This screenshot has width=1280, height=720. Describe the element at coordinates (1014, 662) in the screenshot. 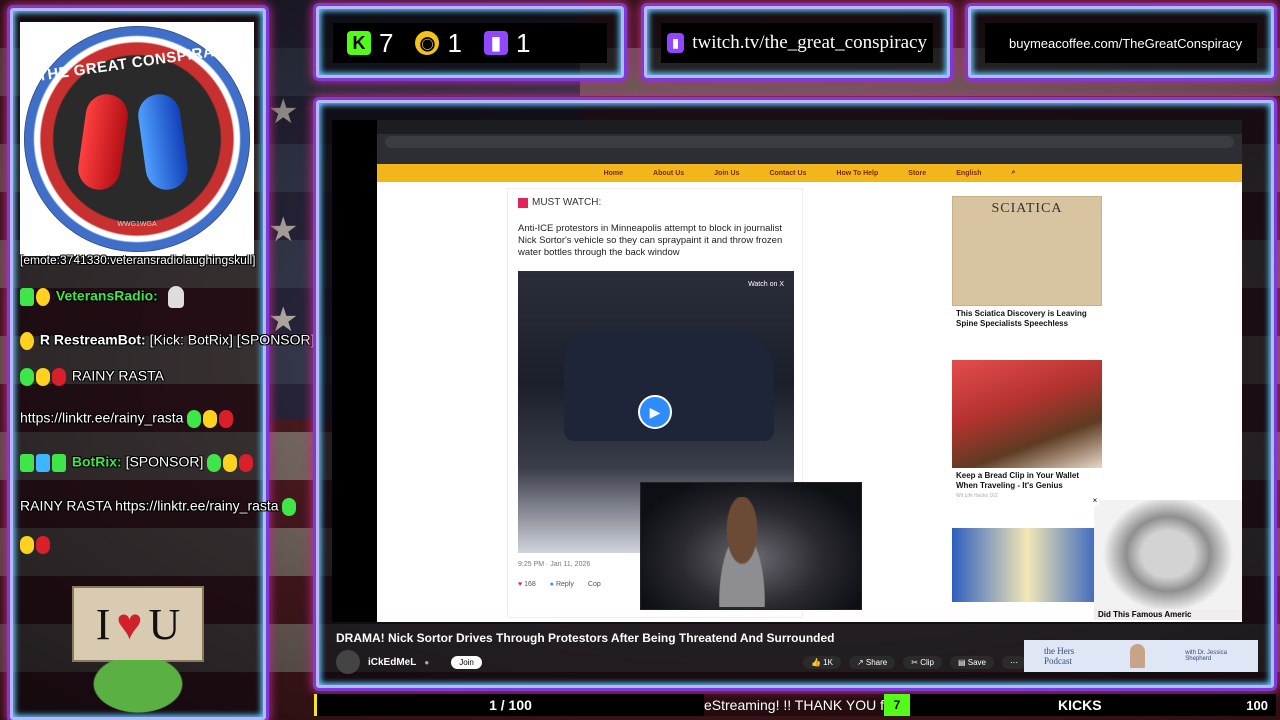

I see `more-button: ⋯` at that location.